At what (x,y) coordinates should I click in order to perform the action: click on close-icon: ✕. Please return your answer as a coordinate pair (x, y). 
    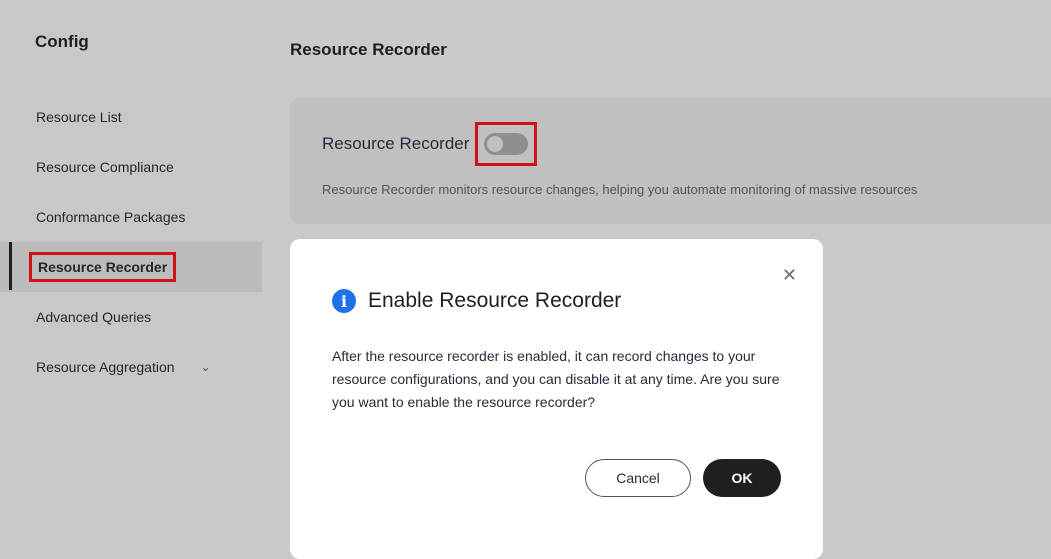
    Looking at the image, I should click on (789, 275).